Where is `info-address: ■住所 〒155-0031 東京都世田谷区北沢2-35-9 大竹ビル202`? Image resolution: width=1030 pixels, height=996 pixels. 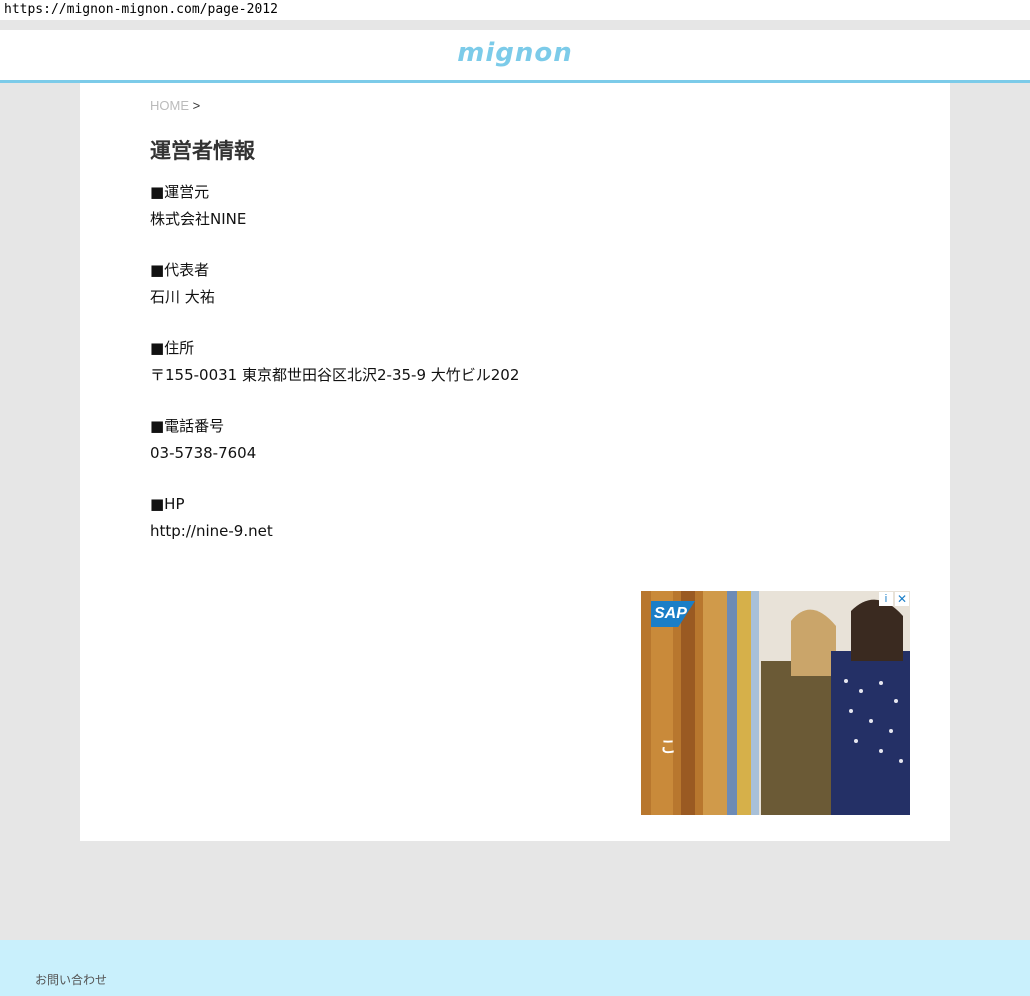
info-address: ■住所 〒155-0031 東京都世田谷区北沢2-35-9 大竹ビル202 is located at coordinates (334, 362).